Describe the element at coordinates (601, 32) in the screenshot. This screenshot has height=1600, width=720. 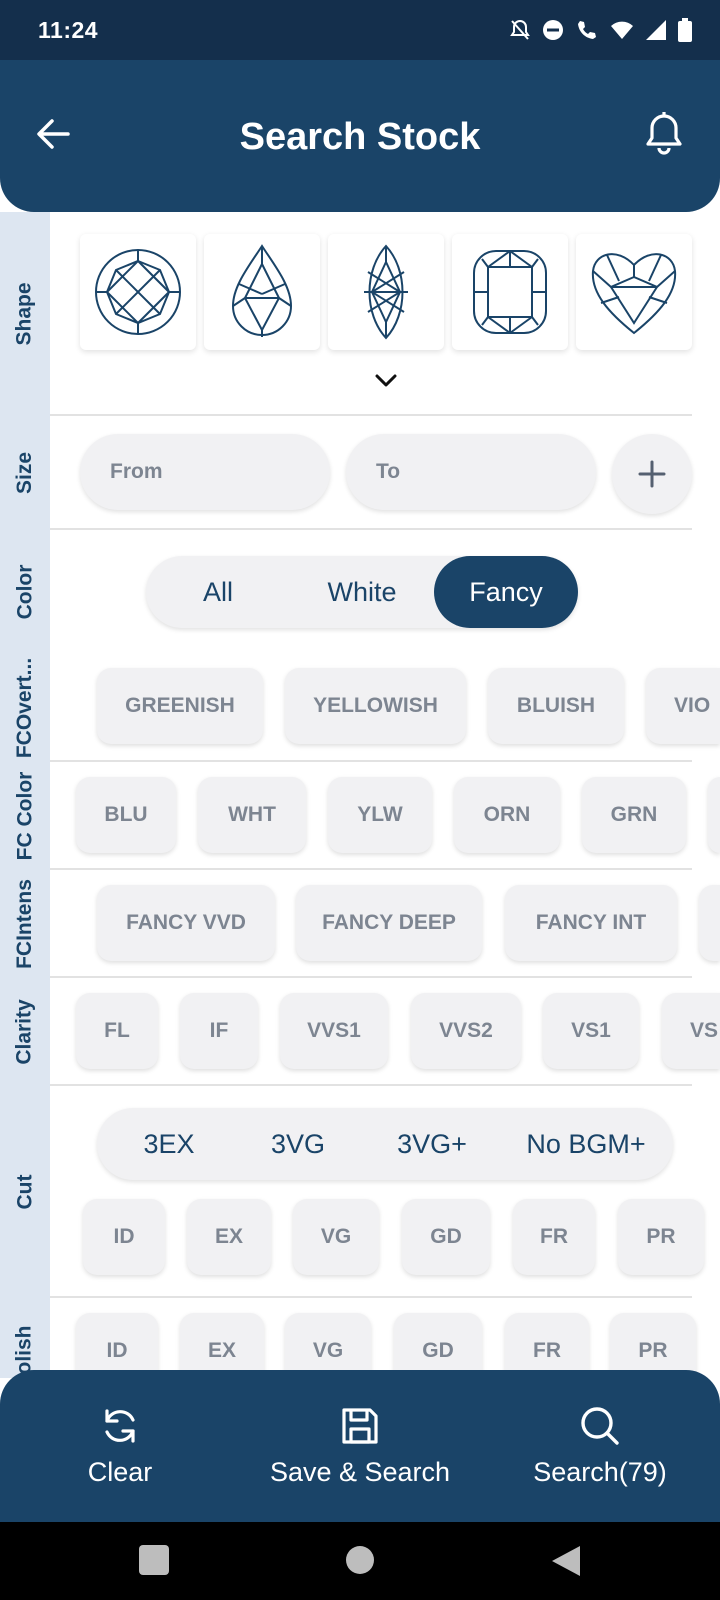
I see `status-icons` at that location.